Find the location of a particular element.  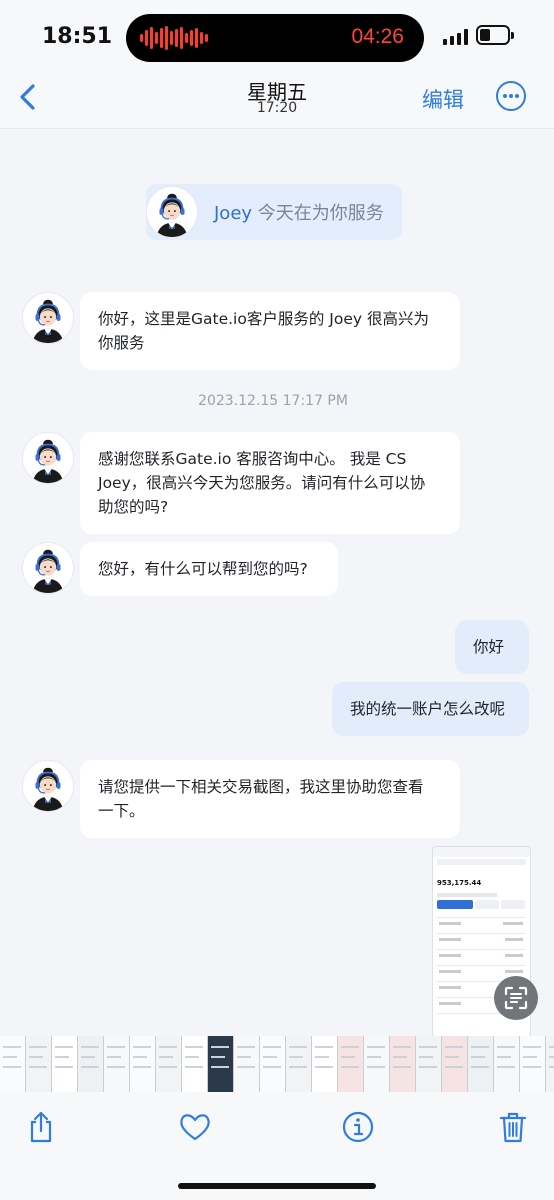

message-line: 请您提供一下相关交易截图，我这里协助您查看 is located at coordinates (261, 787).